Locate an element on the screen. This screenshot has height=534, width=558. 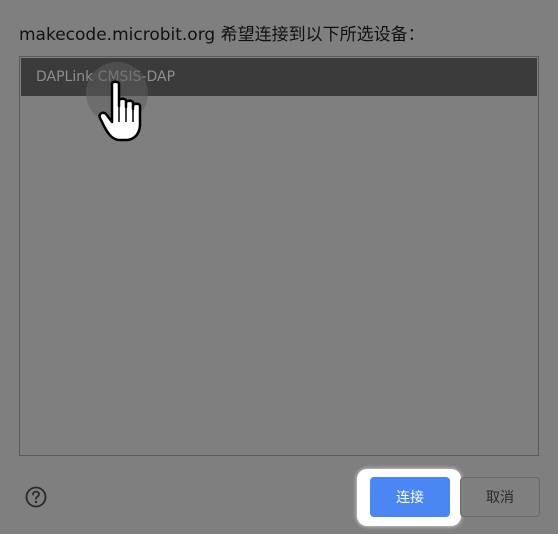
question-circle-icon is located at coordinates (36, 497).